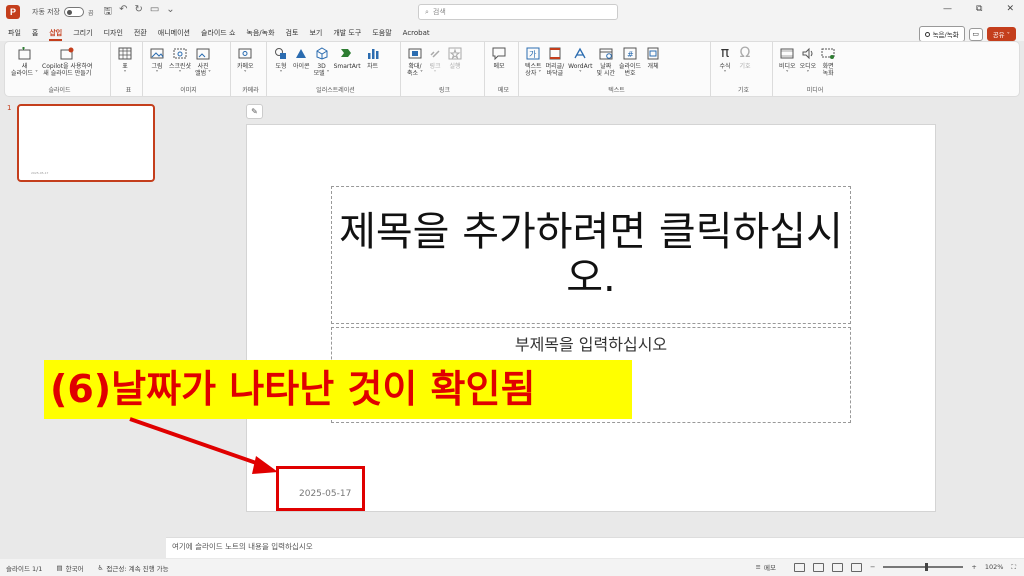 The image size is (1024, 576). I want to click on redo-icon: ↻, so click(138, 12).